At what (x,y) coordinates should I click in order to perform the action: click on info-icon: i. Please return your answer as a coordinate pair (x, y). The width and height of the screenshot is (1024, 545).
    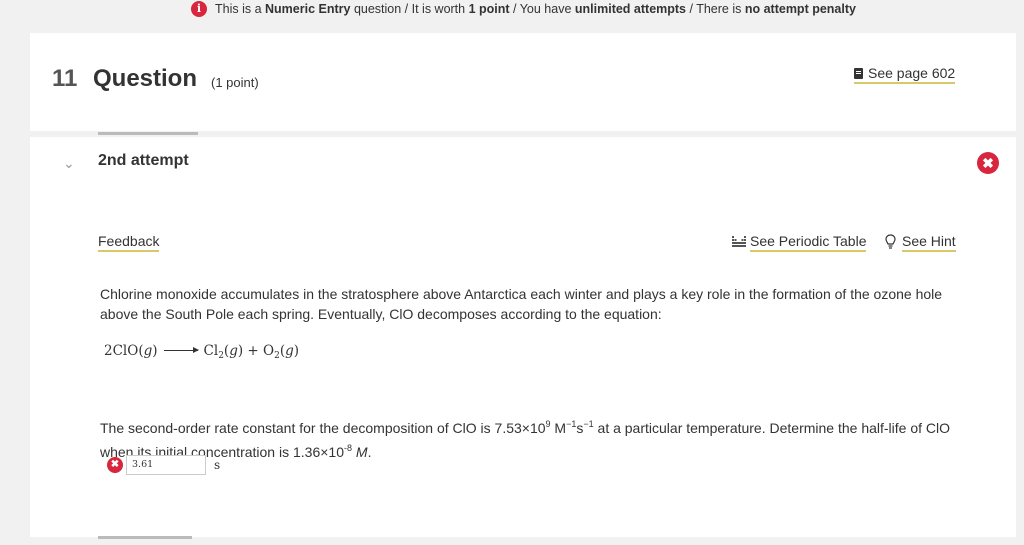
    Looking at the image, I should click on (199, 9).